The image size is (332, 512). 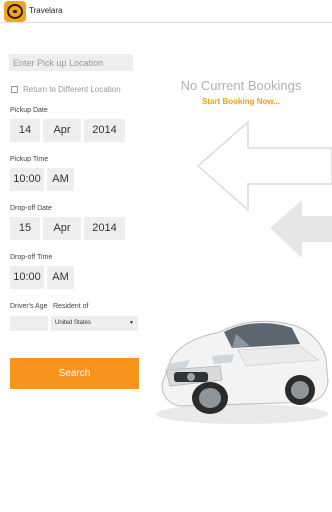 I want to click on search-button: Search, so click(x=74, y=373).